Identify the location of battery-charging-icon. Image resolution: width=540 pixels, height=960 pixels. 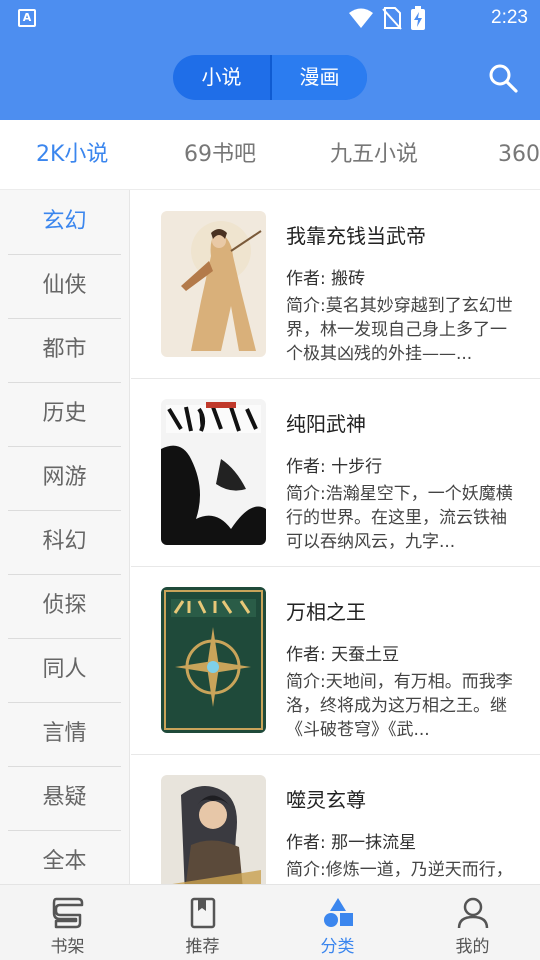
(418, 18).